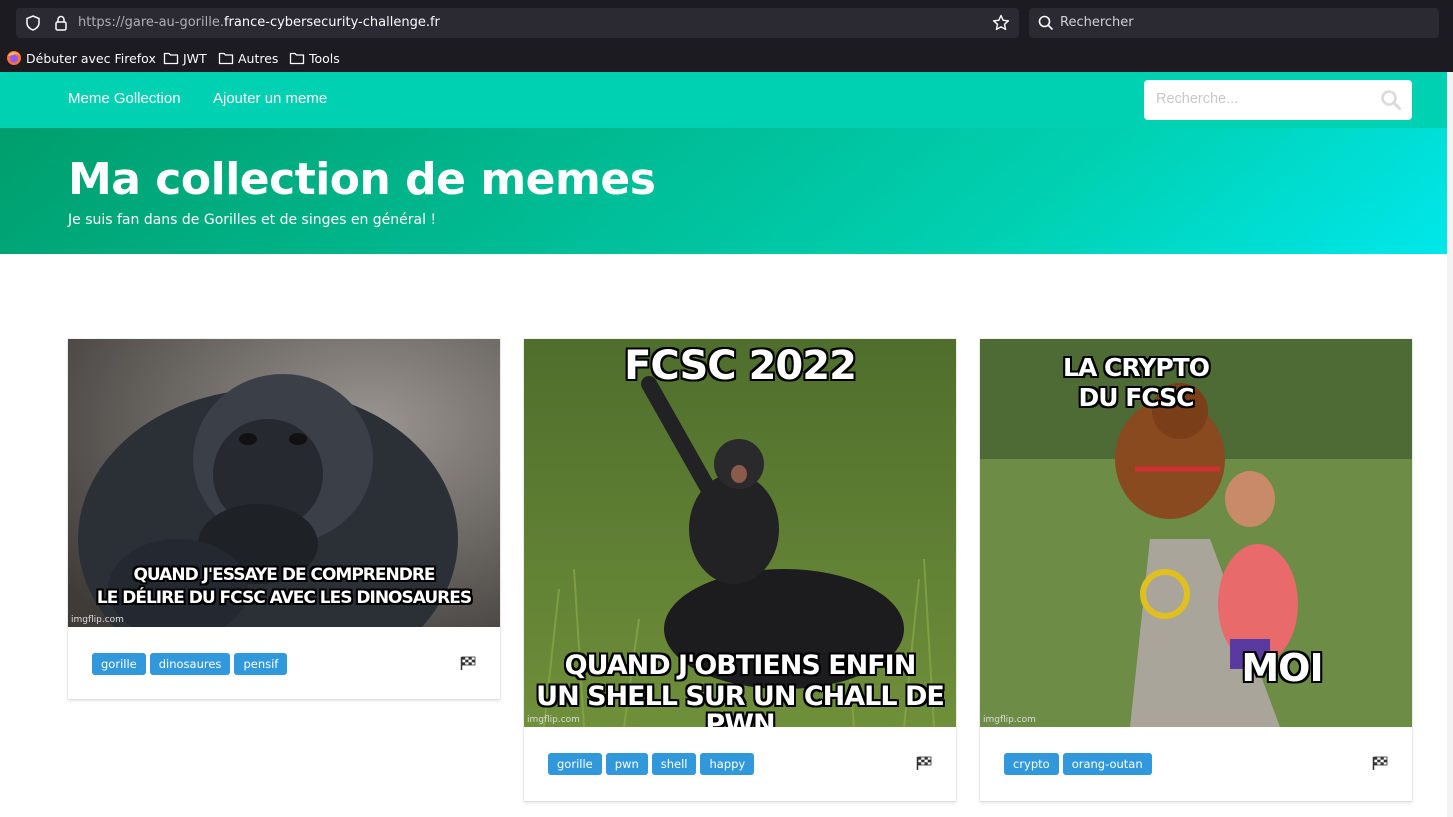 This screenshot has width=1453, height=817. Describe the element at coordinates (1097, 22) in the screenshot. I see `browser-search-placeholder: Rechercher` at that location.